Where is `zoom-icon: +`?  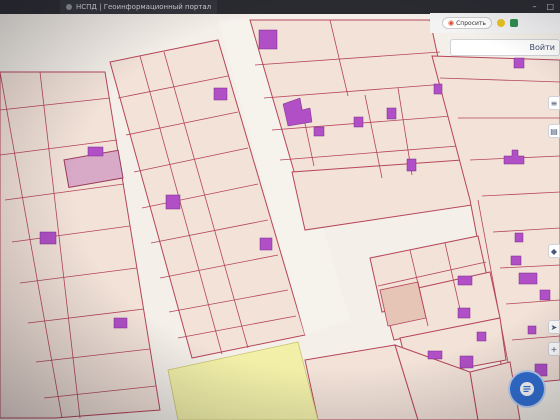
zoom-icon: + is located at coordinates (554, 349).